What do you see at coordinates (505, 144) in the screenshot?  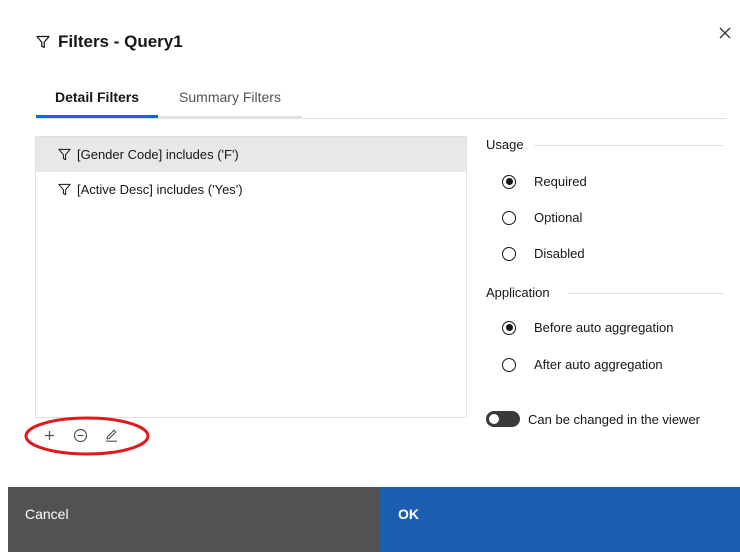 I see `usage-section-label: Usage` at bounding box center [505, 144].